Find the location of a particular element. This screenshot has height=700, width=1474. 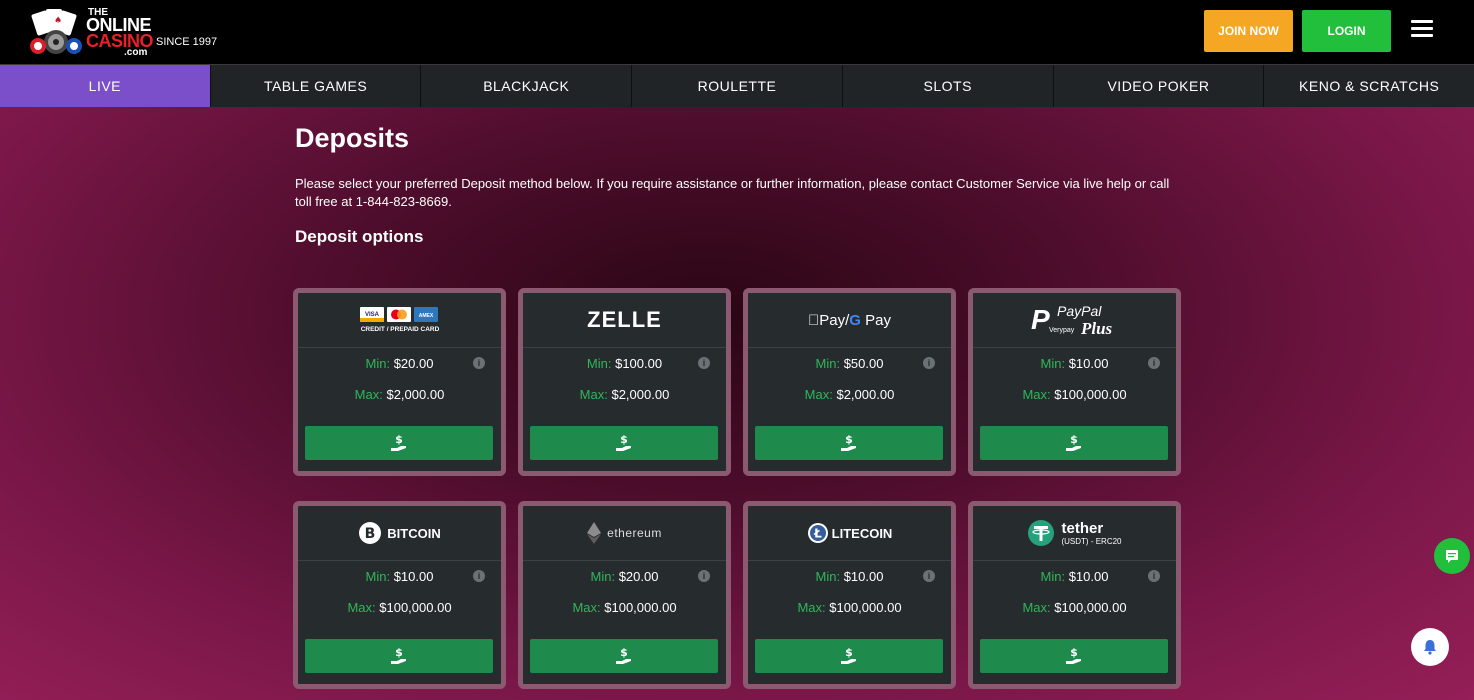

card-logo: tether (USDT) - ERC20 is located at coordinates (1074, 533).